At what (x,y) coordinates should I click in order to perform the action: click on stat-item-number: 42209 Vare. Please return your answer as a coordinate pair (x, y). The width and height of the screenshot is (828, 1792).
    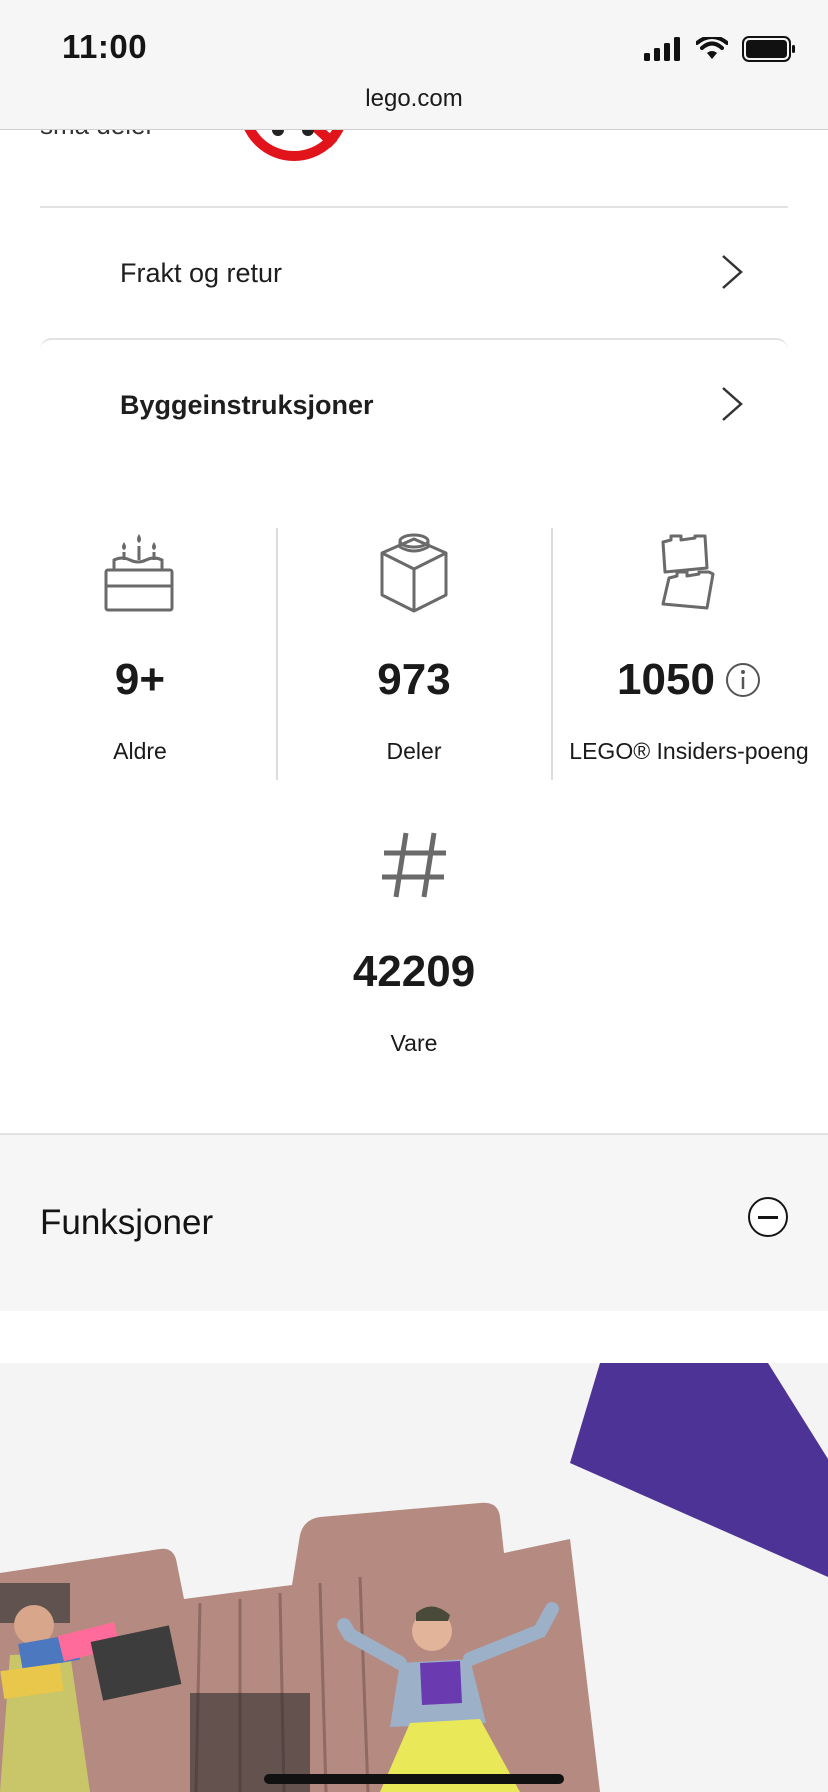
    Looking at the image, I should click on (414, 938).